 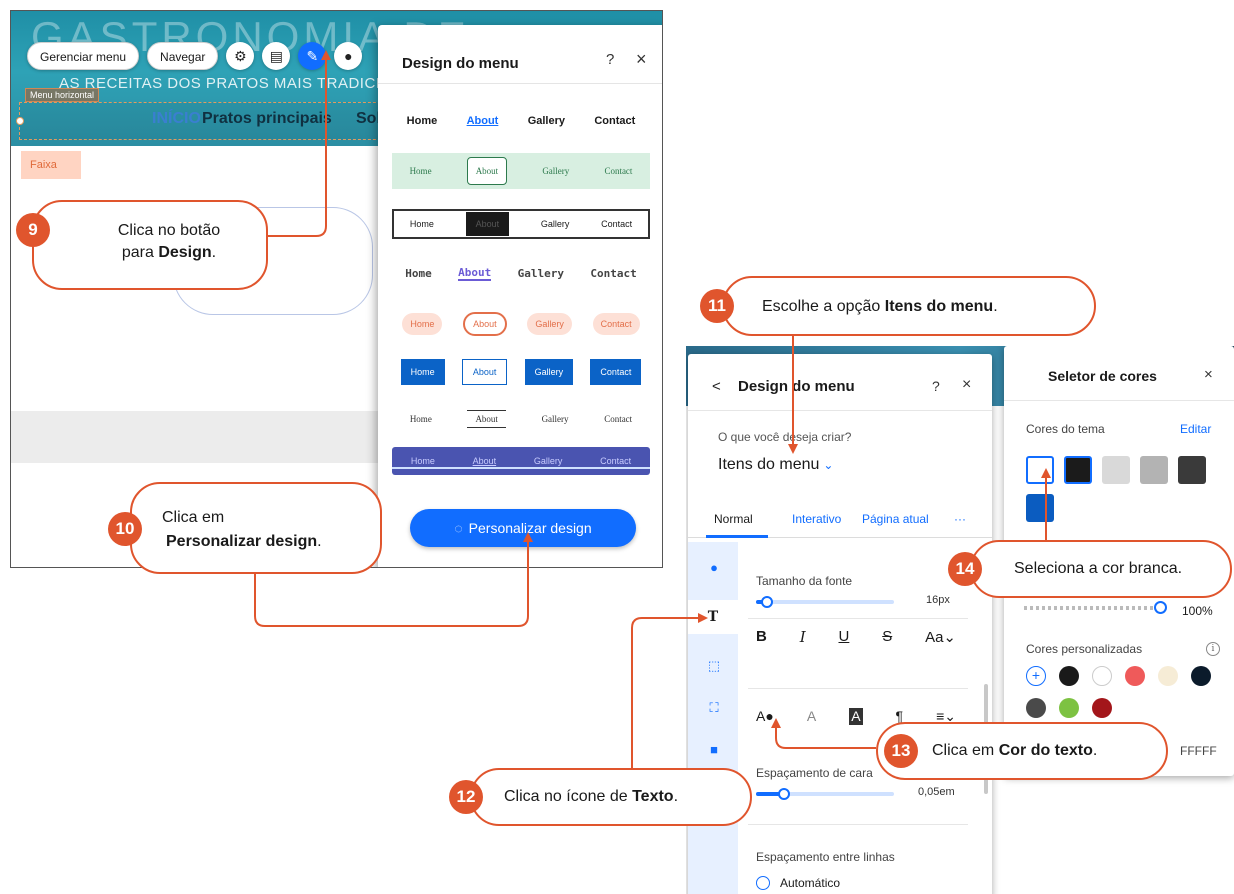 I want to click on tab-normal: Normal, so click(x=733, y=519).